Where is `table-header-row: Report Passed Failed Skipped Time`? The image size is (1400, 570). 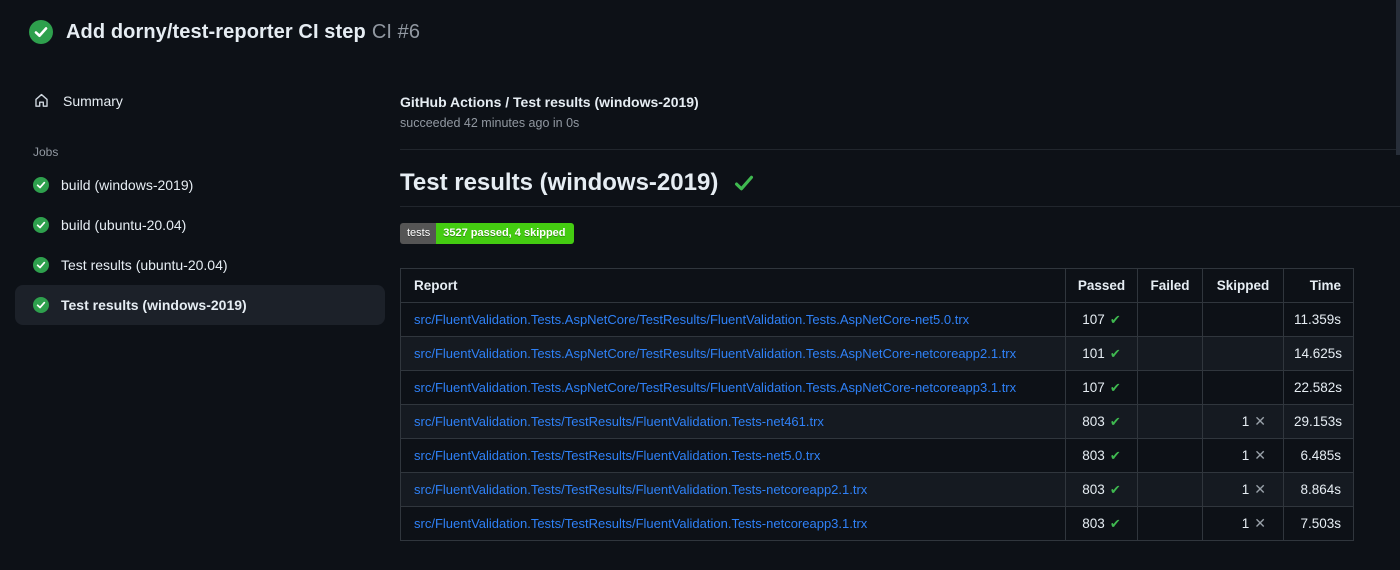
table-header-row: Report Passed Failed Skipped Time is located at coordinates (877, 285).